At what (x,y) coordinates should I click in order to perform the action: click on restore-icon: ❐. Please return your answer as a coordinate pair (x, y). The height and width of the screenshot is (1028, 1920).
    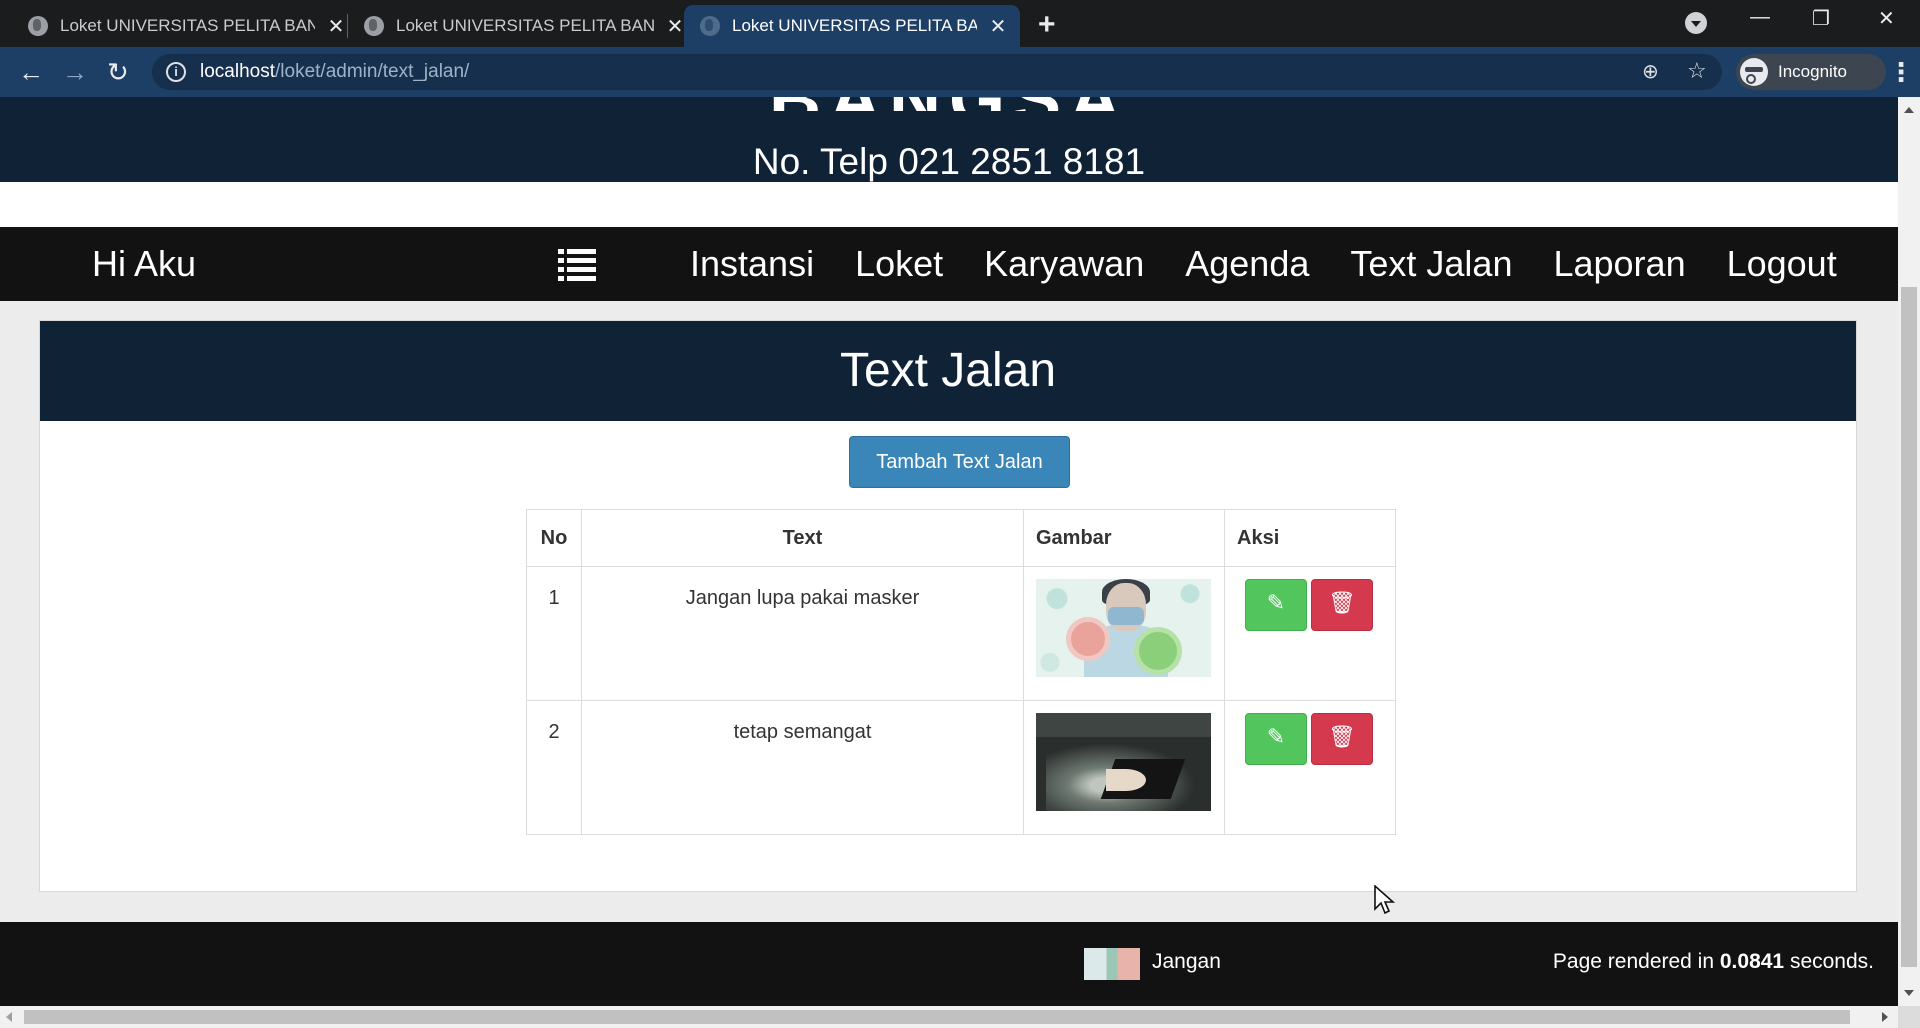
    Looking at the image, I should click on (1821, 18).